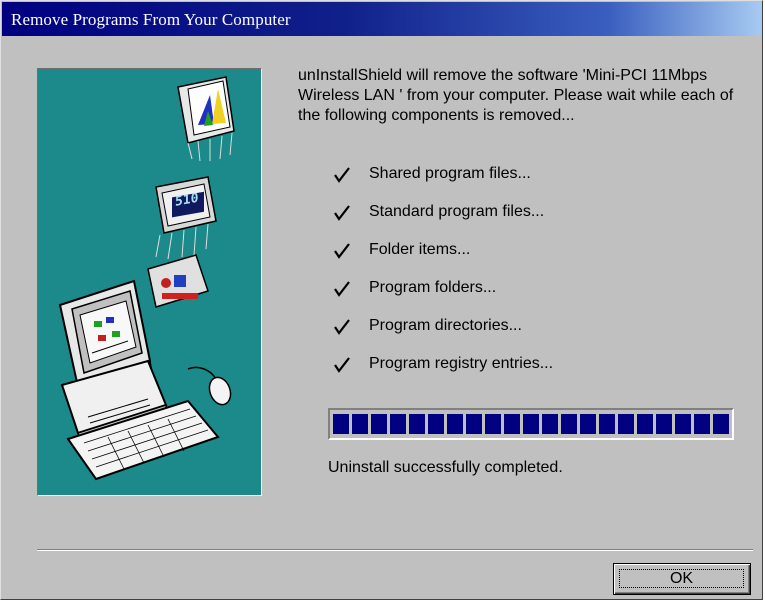 The image size is (765, 602). I want to click on ok-button: OK, so click(682, 579).